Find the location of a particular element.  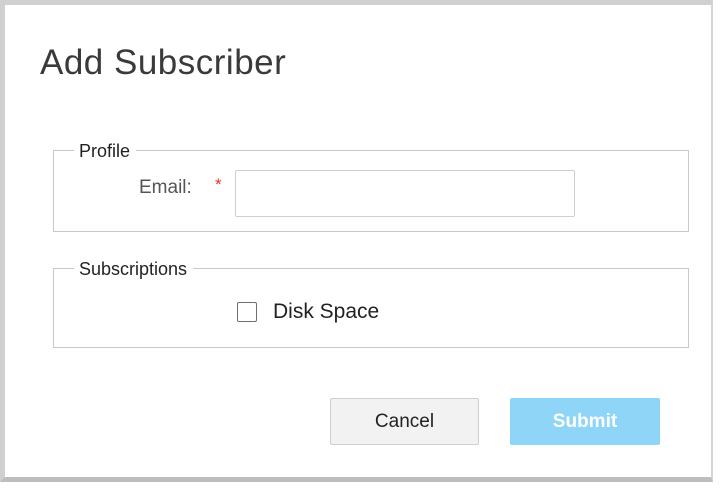

disk-space-label: Disk Space is located at coordinates (326, 312).